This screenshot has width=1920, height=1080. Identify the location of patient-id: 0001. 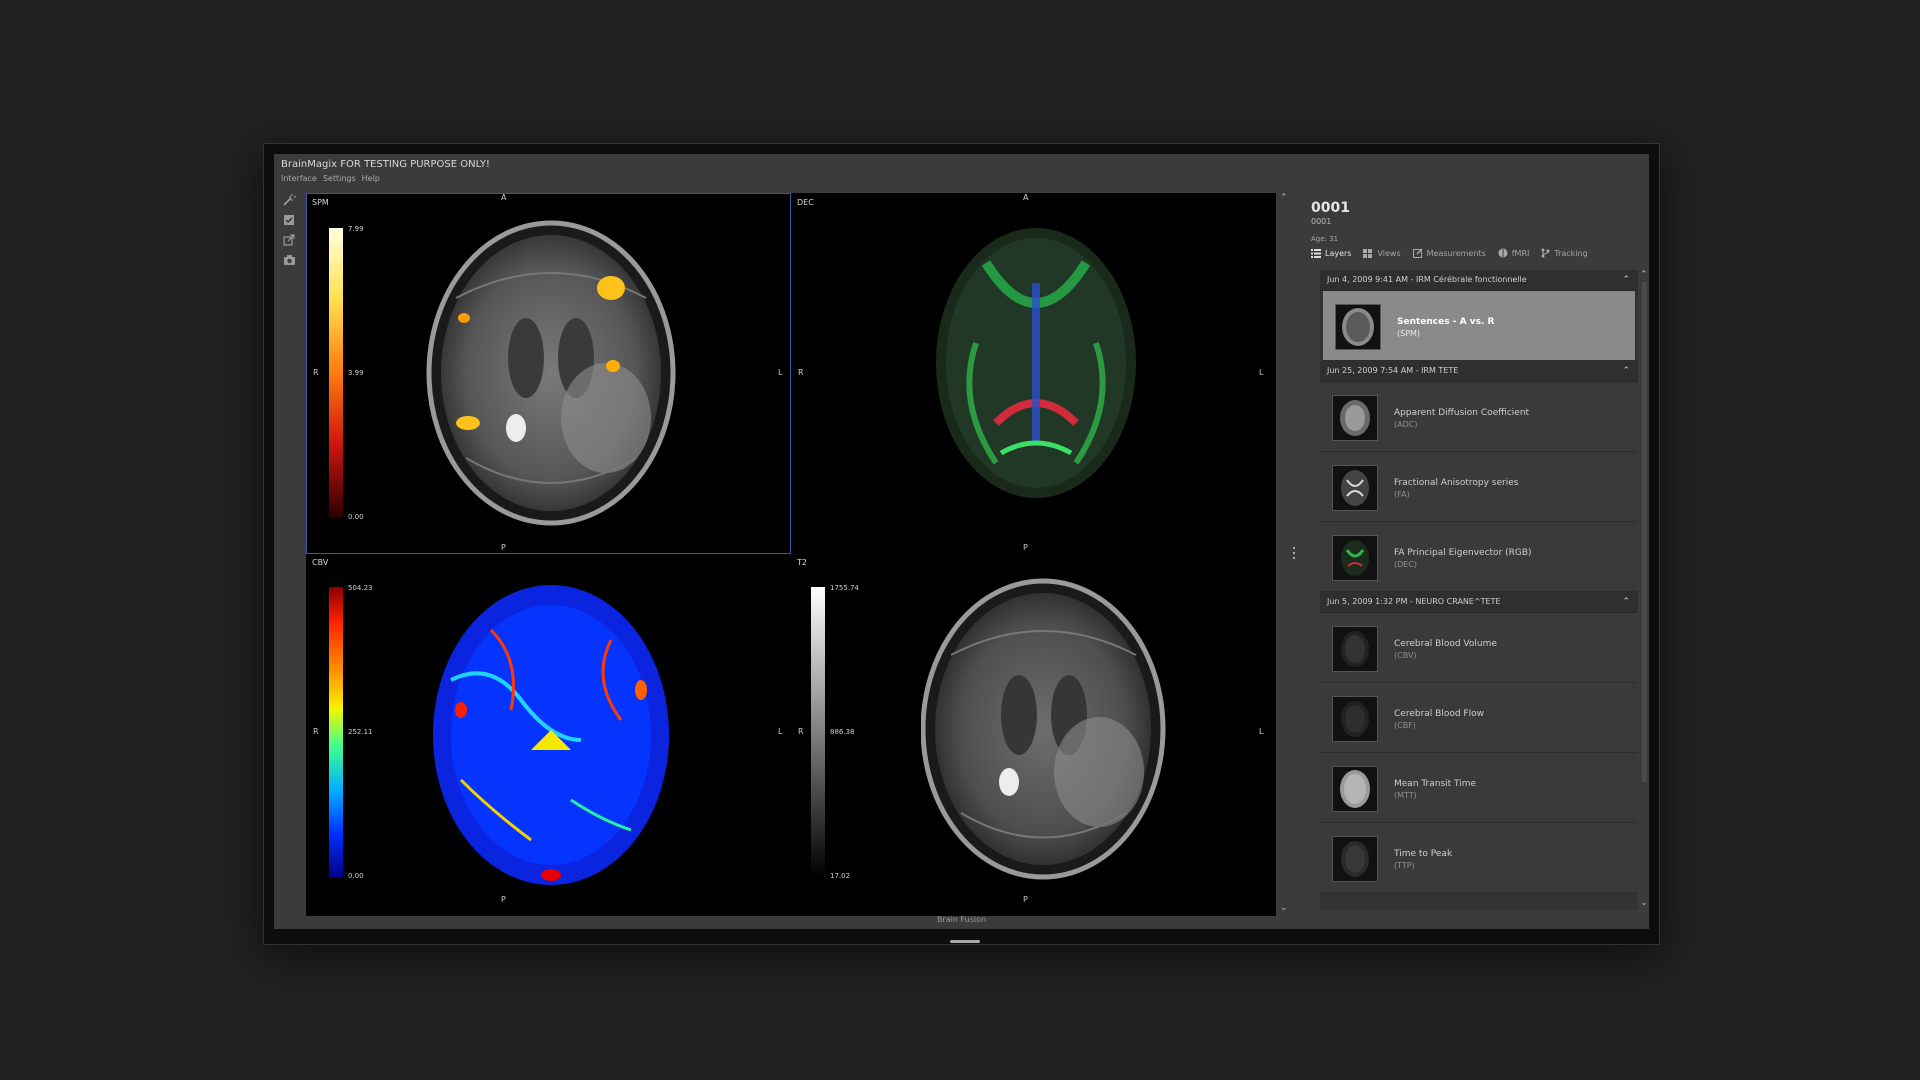
(1321, 221).